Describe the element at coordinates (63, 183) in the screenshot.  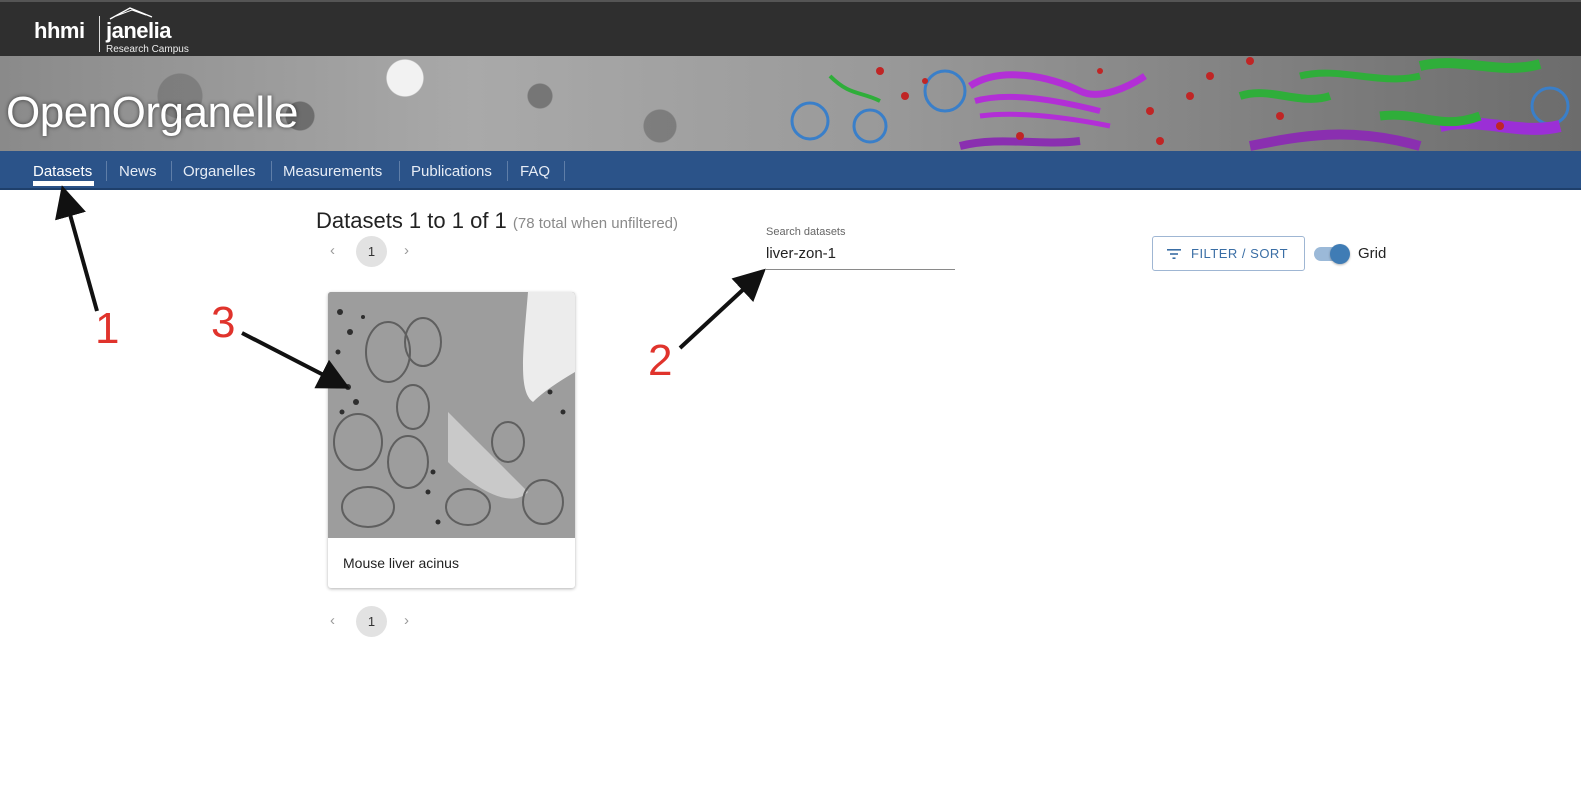
I see `active-tab-indicator` at that location.